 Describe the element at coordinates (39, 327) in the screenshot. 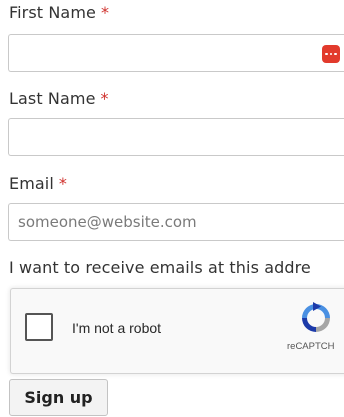

I see `not-a-robot-checkbox` at that location.